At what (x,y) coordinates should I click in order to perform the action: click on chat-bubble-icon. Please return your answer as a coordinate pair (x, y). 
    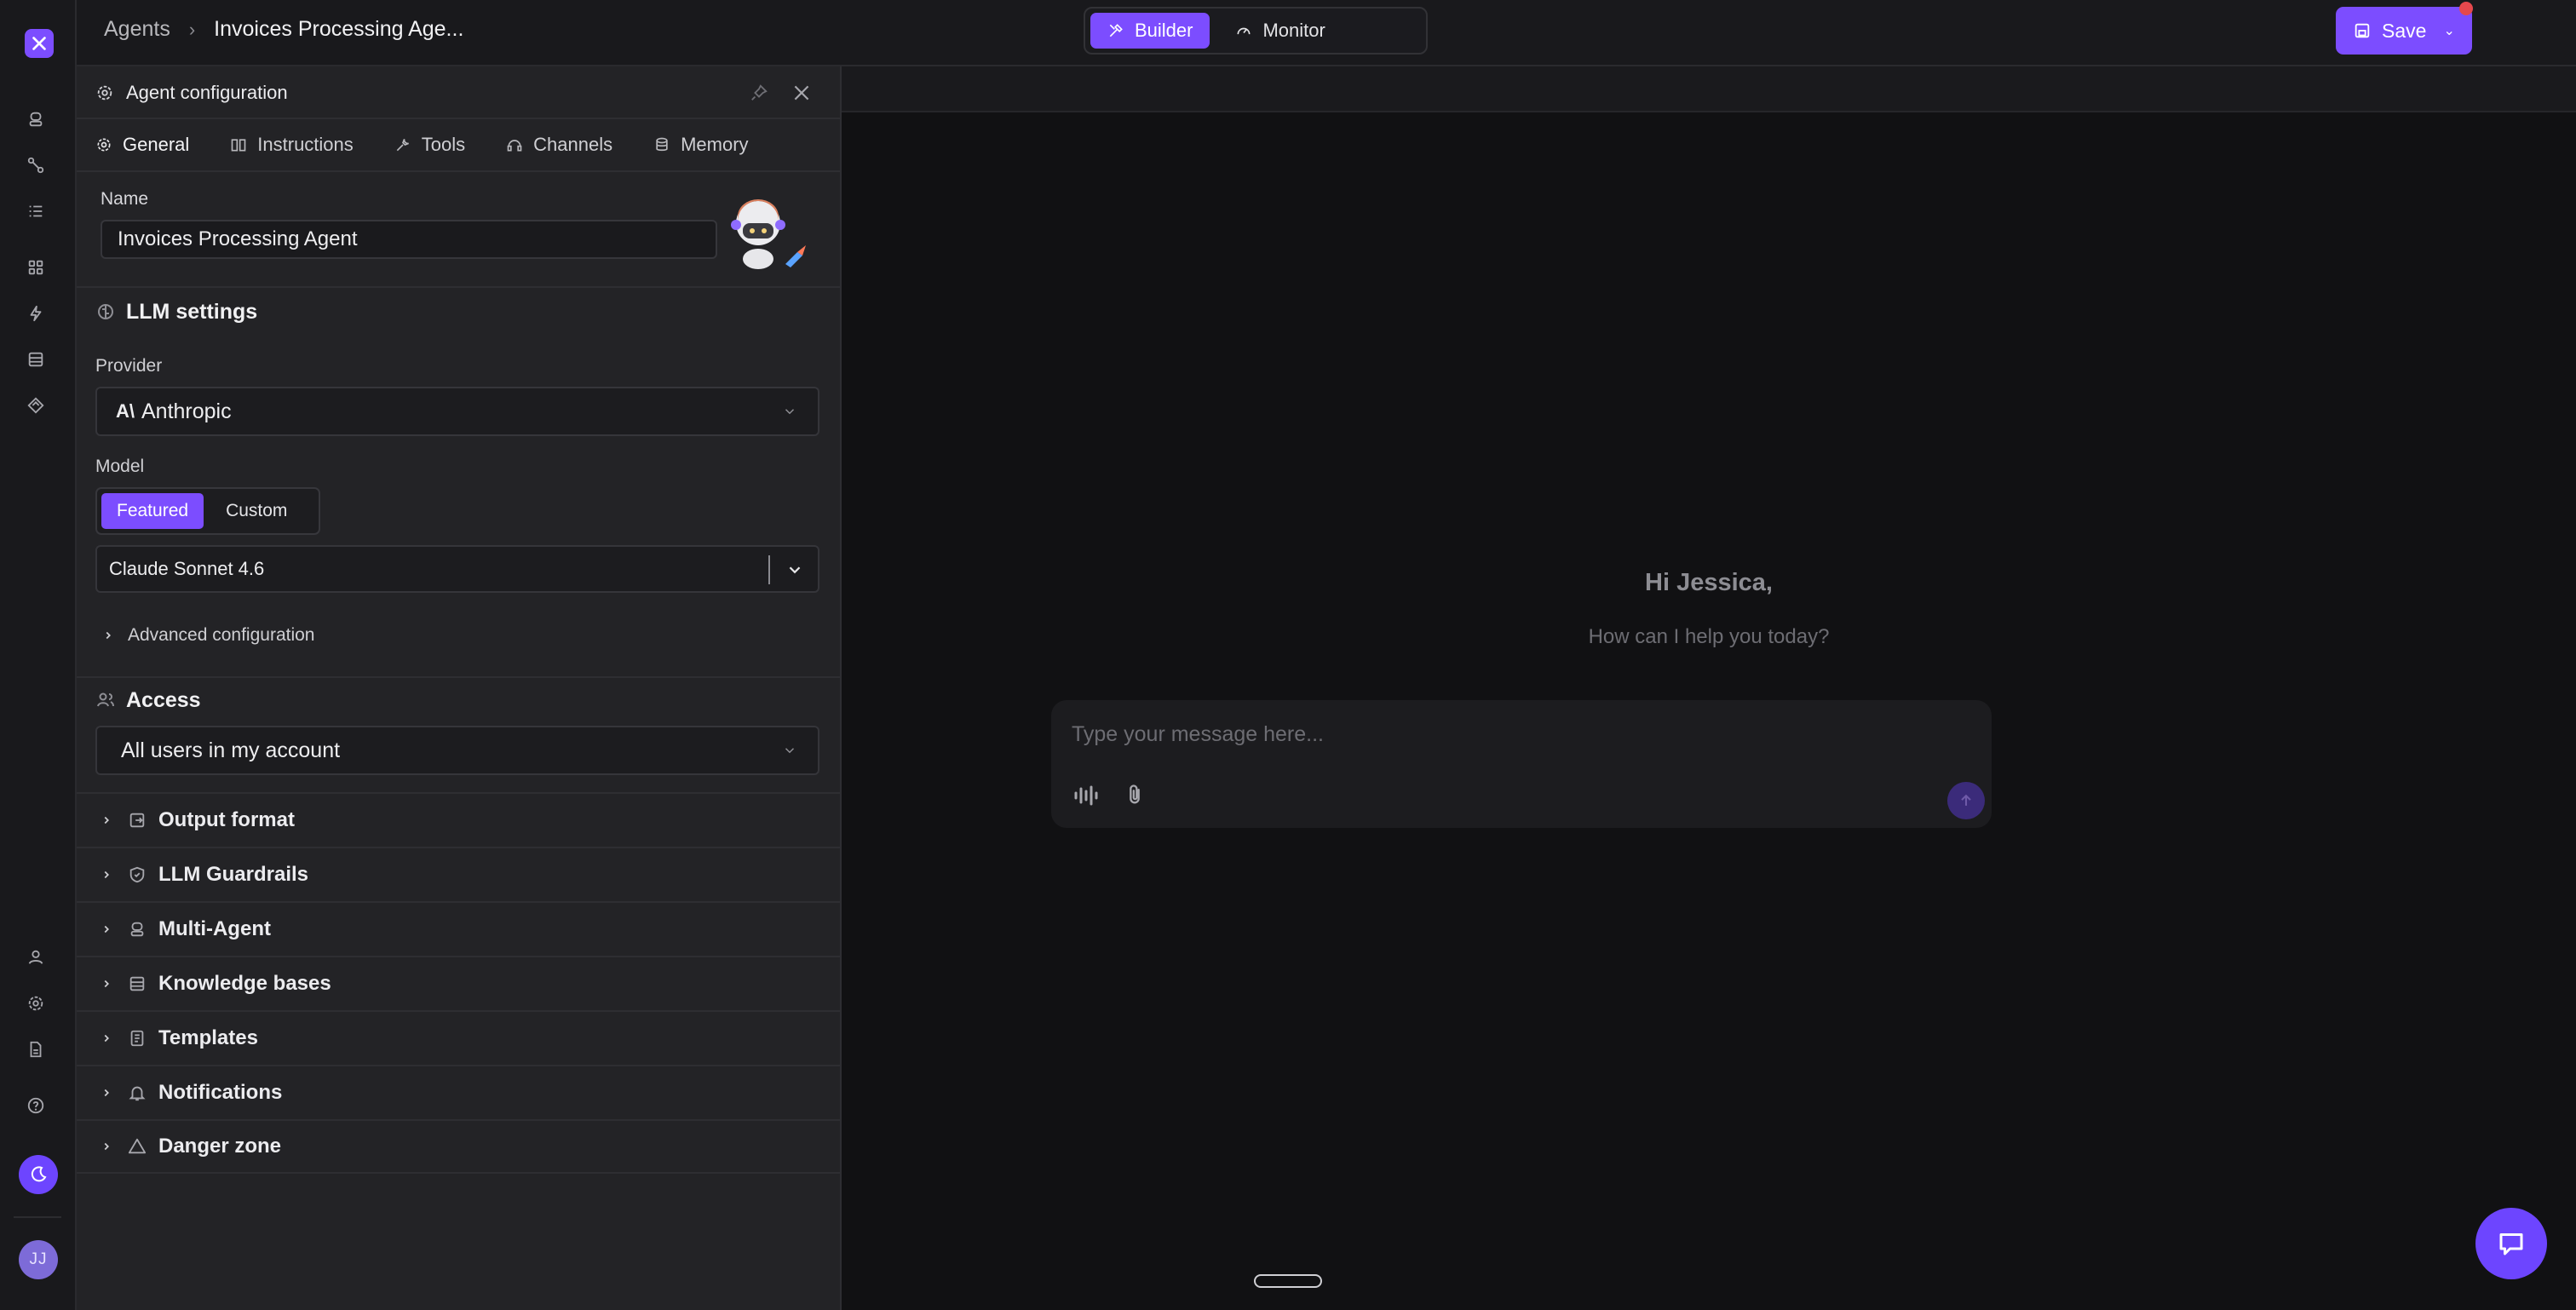
    Looking at the image, I should click on (2511, 1244).